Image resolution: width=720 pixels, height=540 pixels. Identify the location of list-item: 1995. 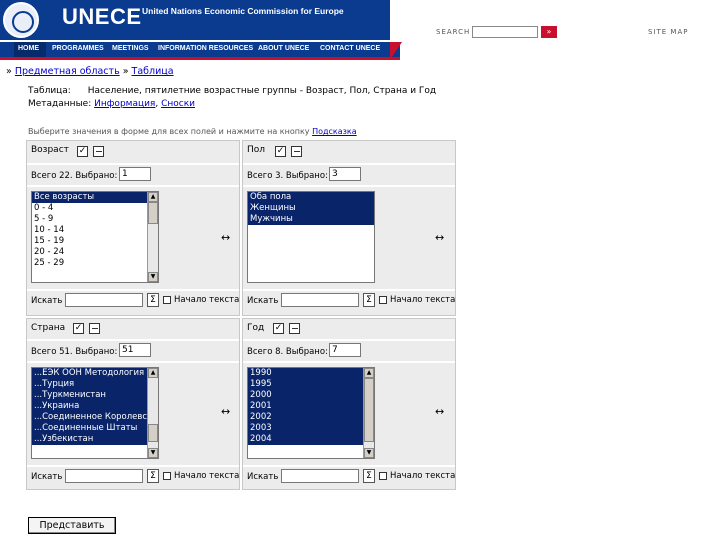
(305, 384).